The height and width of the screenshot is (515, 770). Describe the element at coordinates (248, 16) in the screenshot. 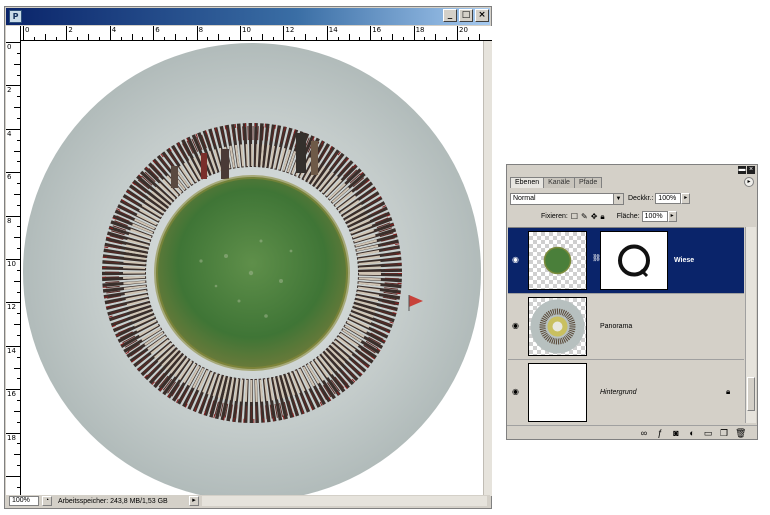

I see `title-bar: P _ □ ×` at that location.